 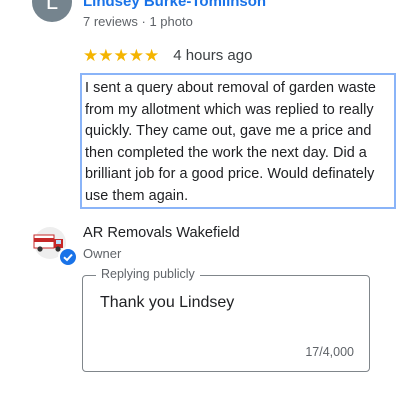 What do you see at coordinates (213, 55) in the screenshot?
I see `review-timestamp: 4 hours ago` at bounding box center [213, 55].